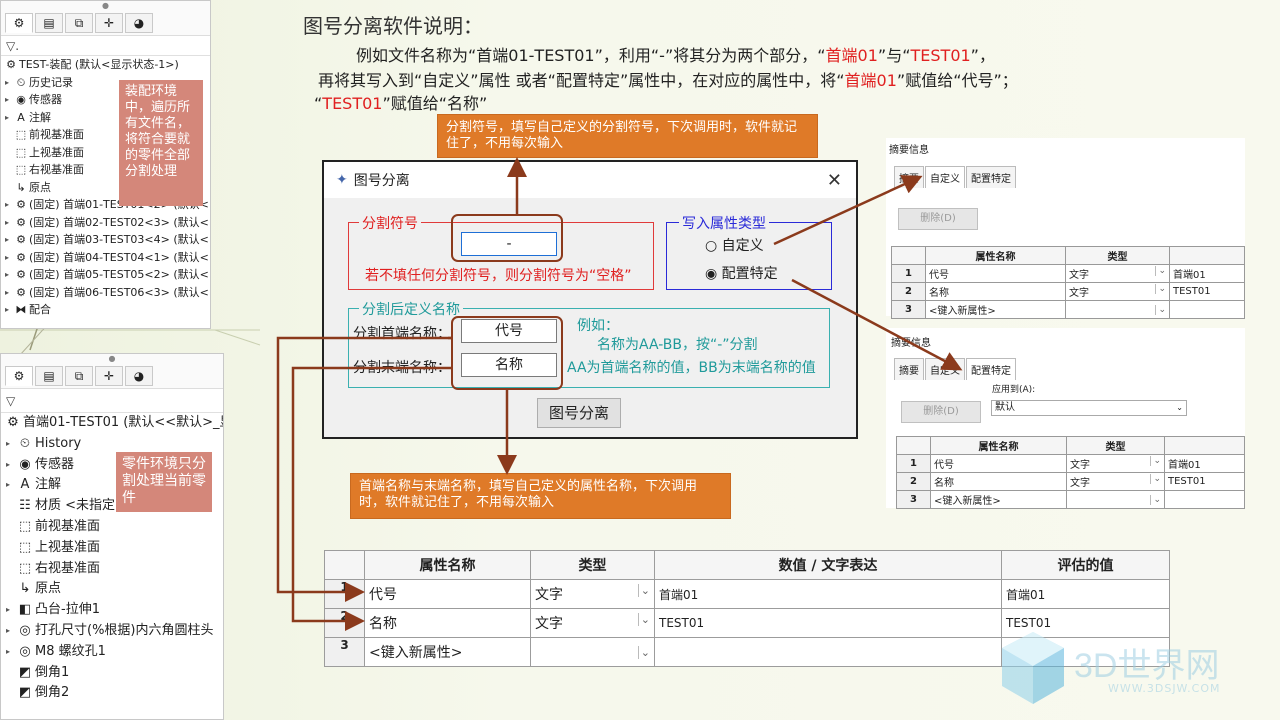 The image size is (1280, 720). I want to click on tree-item: ▸ ⚙ (固定) 首端04-TEST04<1> (默认<, so click(105, 258).